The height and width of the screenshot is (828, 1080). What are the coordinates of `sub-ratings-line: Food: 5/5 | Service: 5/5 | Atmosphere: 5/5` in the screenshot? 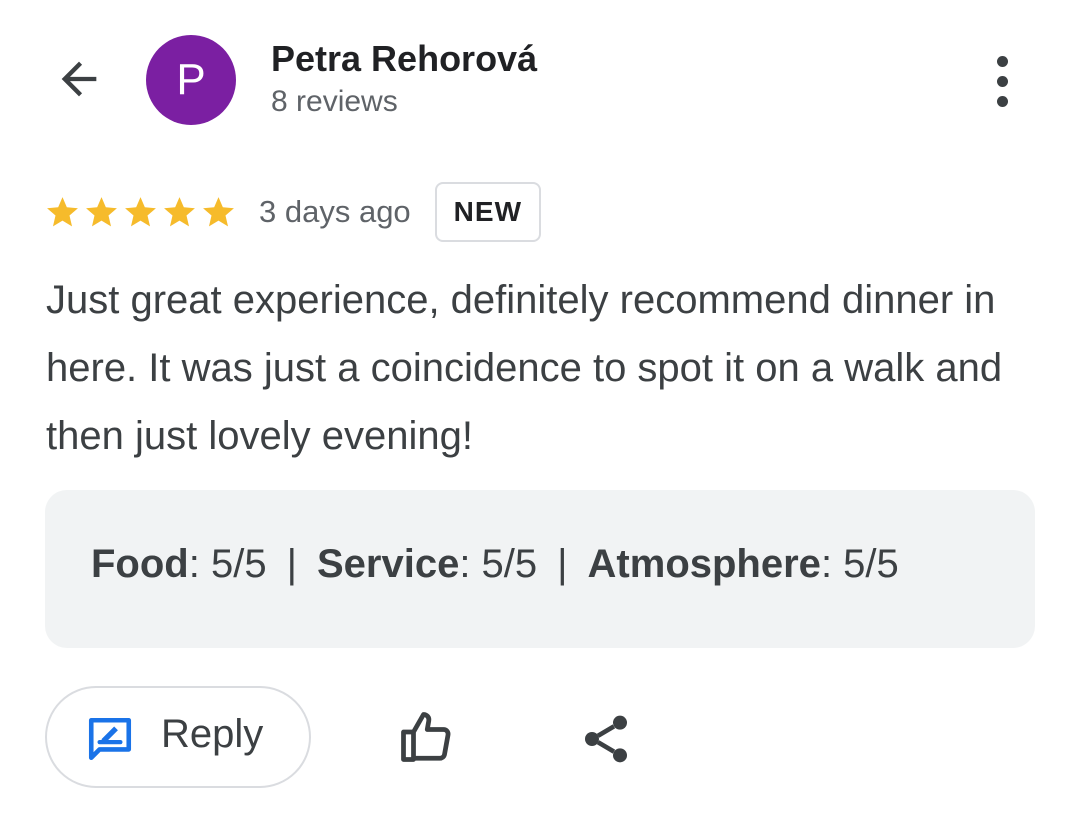 It's located at (495, 564).